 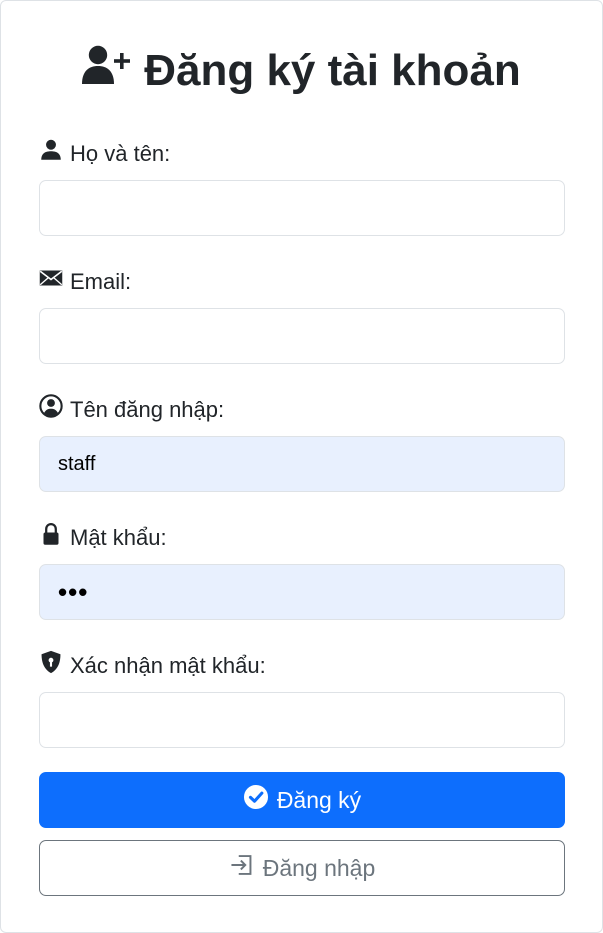 I want to click on envelope-icon, so click(x=51, y=281).